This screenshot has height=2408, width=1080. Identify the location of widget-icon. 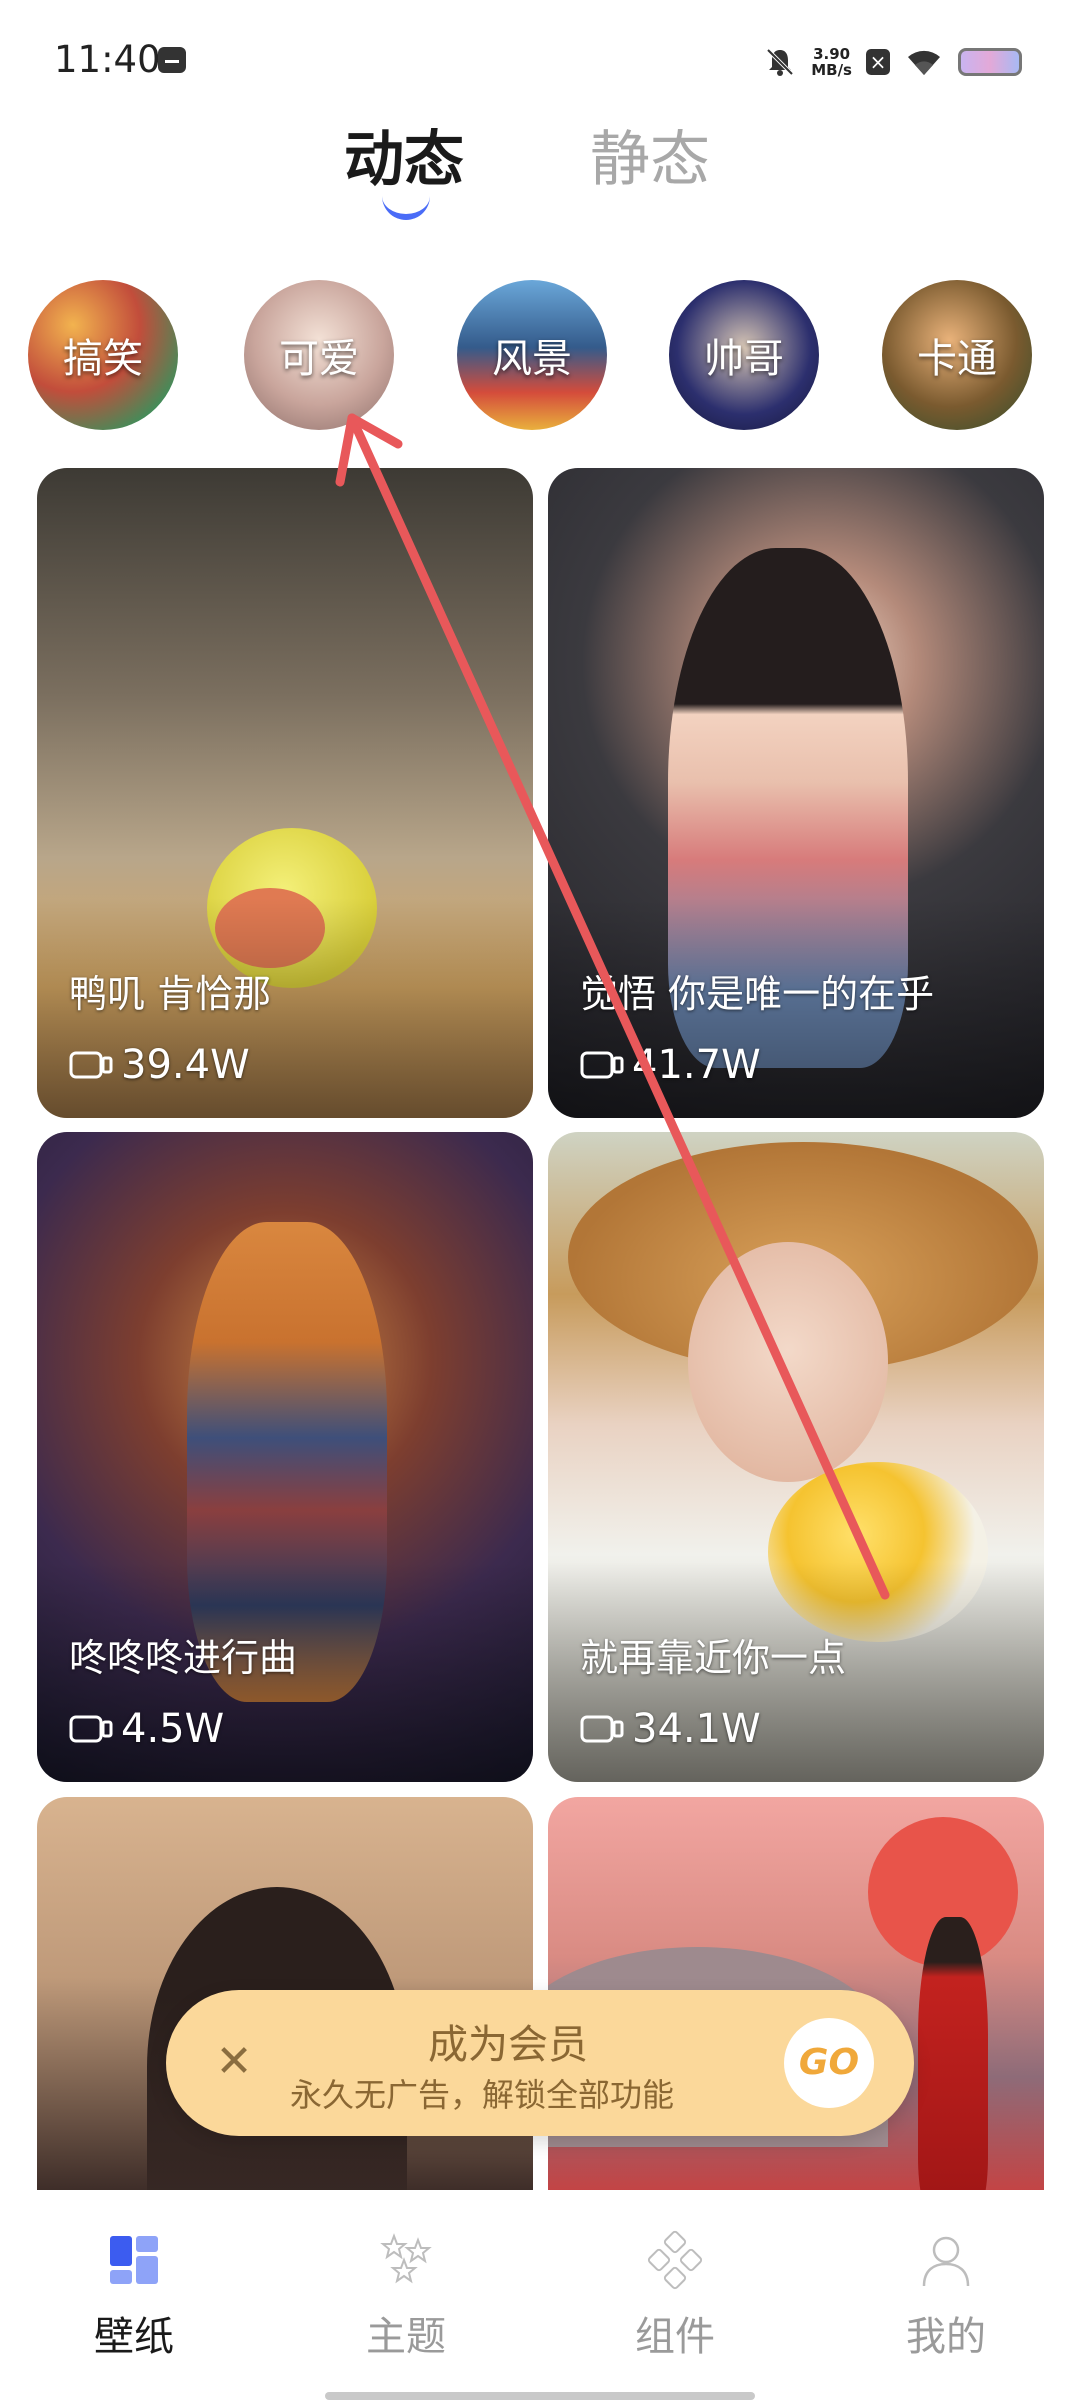
(675, 2260).